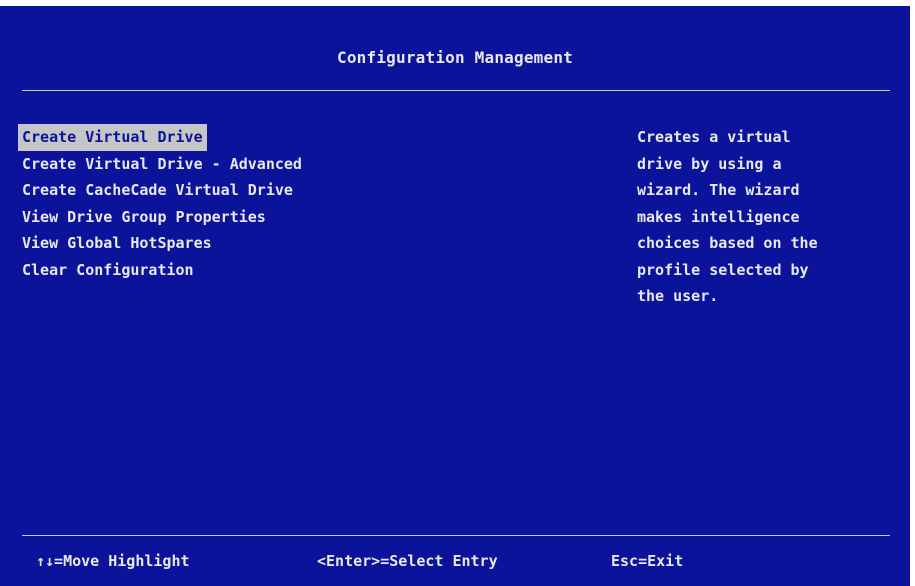  I want to click on menu-item-view-drive-group-properties: View Drive Group Properties, so click(162, 217).